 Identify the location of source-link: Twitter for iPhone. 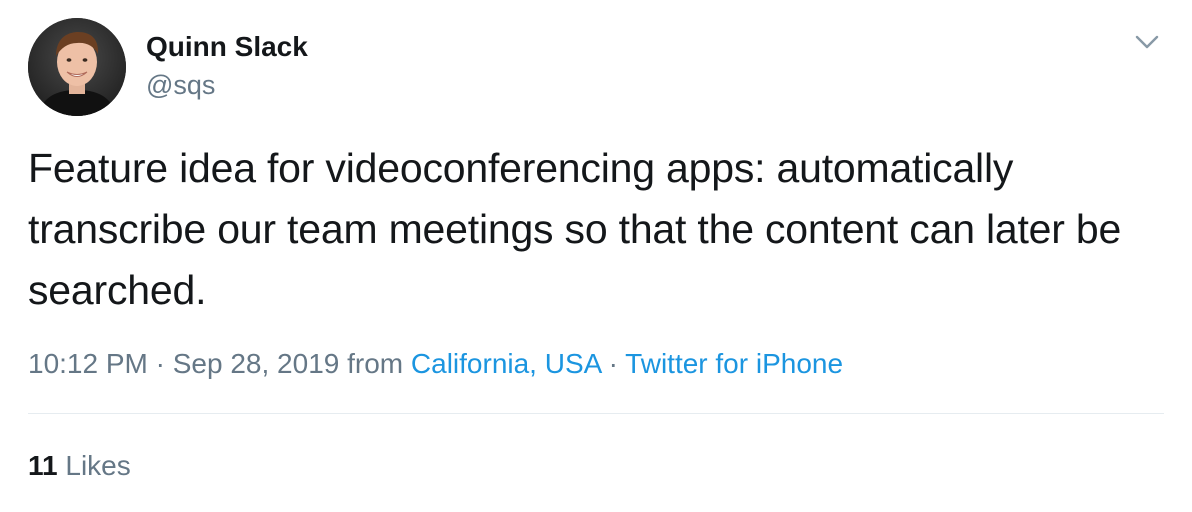
(734, 363).